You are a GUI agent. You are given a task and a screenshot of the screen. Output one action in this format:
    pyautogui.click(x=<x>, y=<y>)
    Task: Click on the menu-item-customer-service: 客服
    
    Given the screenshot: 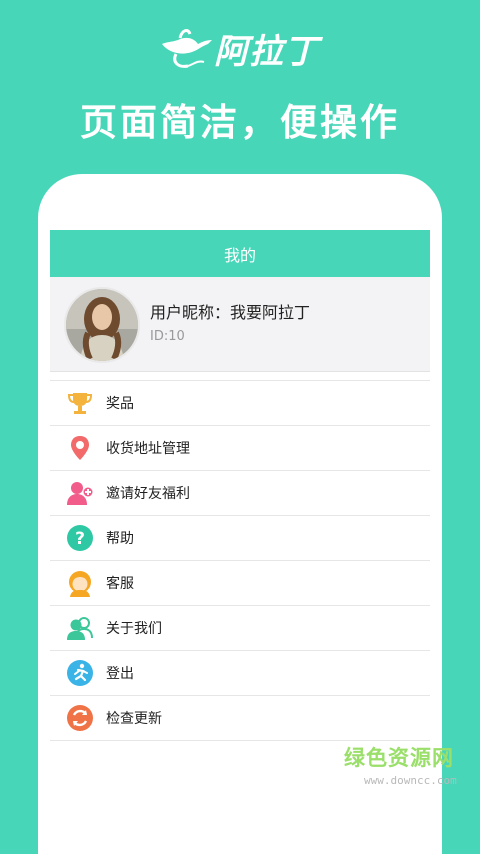 What is the action you would take?
    pyautogui.click(x=240, y=582)
    